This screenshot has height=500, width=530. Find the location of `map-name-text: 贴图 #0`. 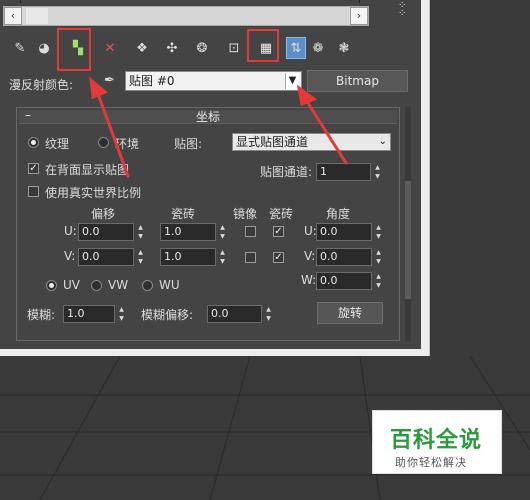

map-name-text: 贴图 #0 is located at coordinates (152, 81).